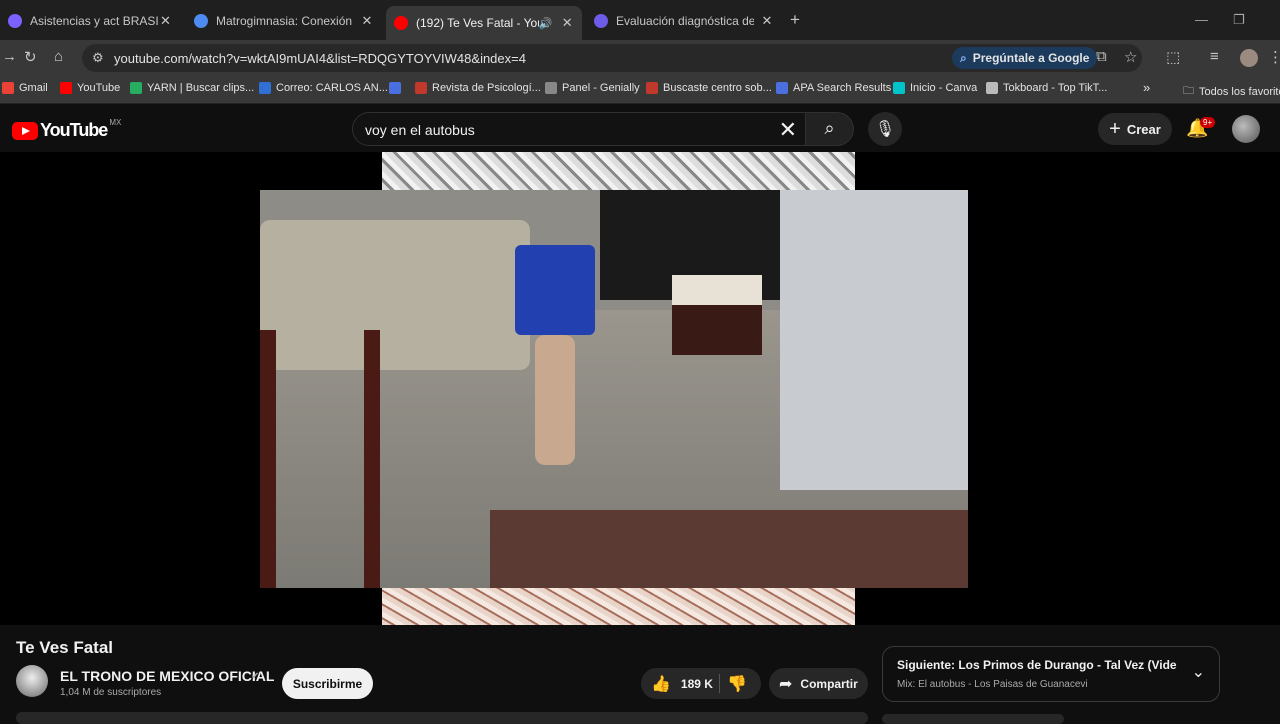 The height and width of the screenshot is (724, 1280). I want to click on youtube-logo: YouTube MX, so click(66, 129).